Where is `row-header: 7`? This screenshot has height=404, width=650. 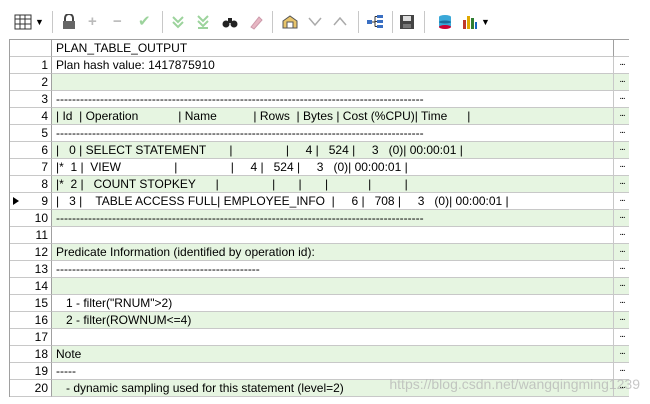 row-header: 7 is located at coordinates (31, 167).